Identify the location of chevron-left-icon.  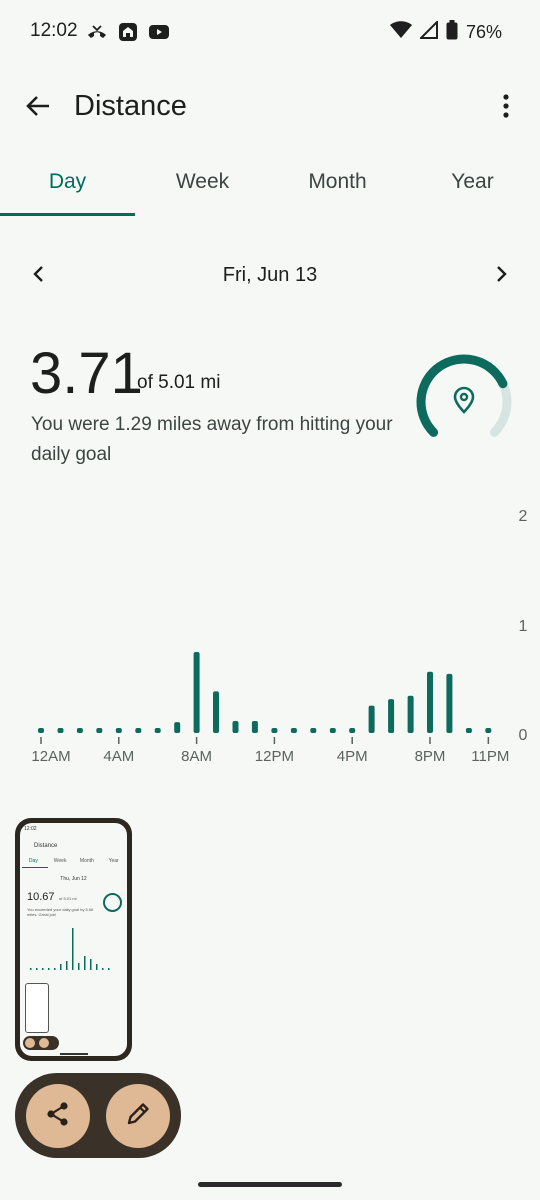
(38, 276).